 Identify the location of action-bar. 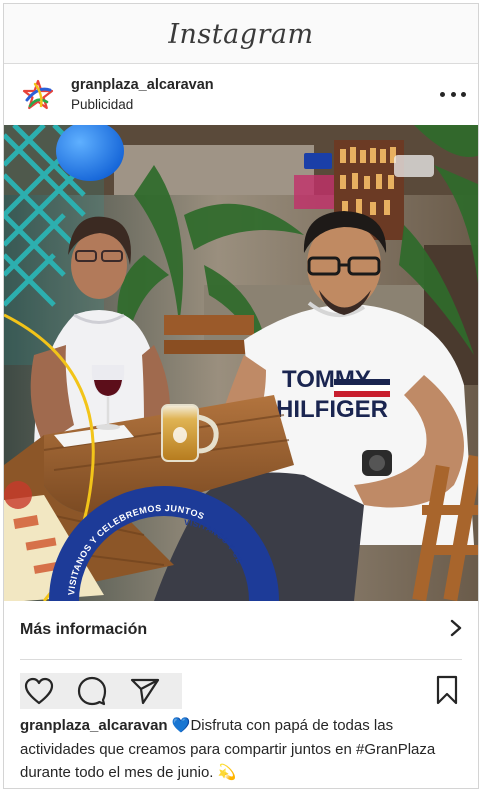
(101, 691).